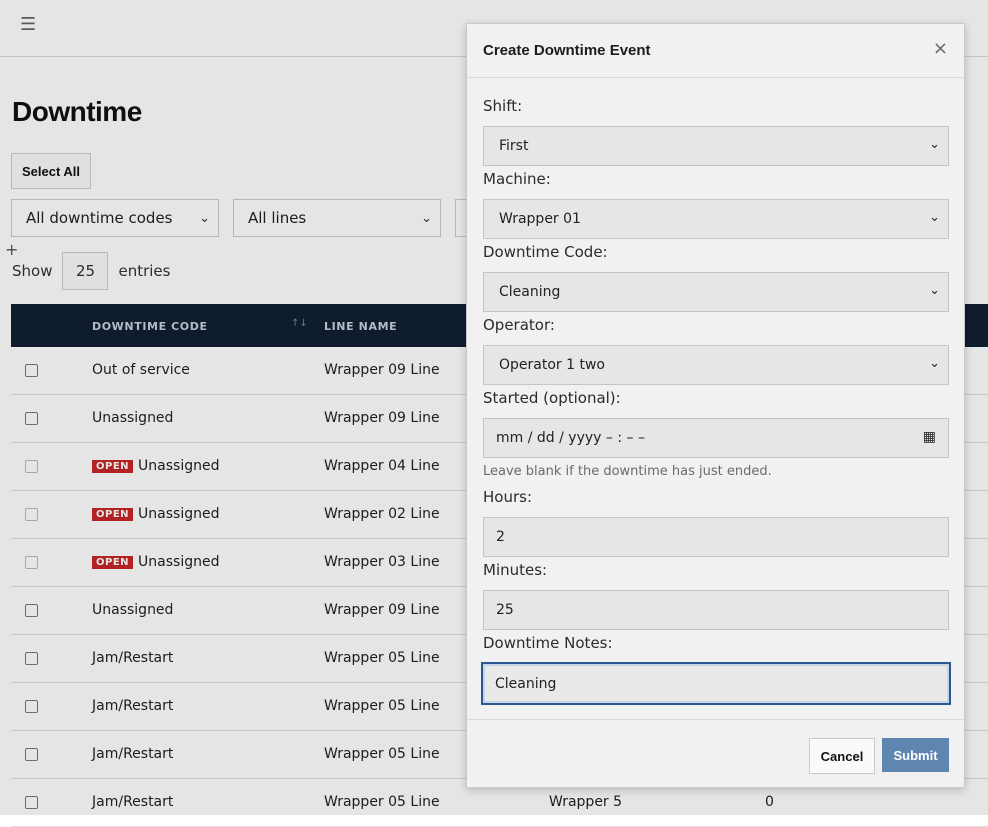  What do you see at coordinates (570, 438) in the screenshot?
I see `started-placeholder: mm / dd / yyyy – : – –` at bounding box center [570, 438].